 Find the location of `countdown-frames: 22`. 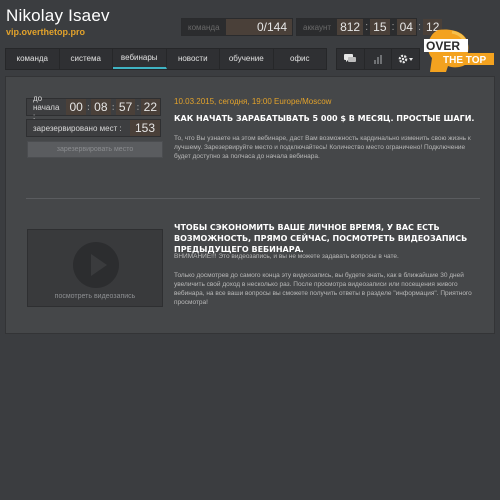

countdown-frames: 22 is located at coordinates (150, 107).